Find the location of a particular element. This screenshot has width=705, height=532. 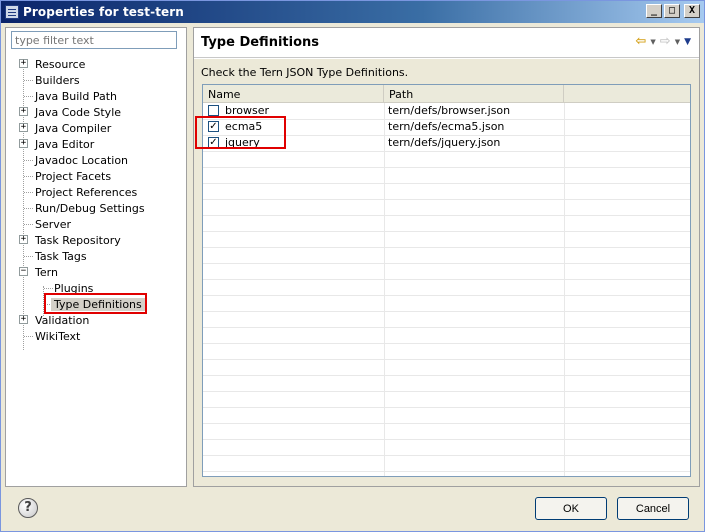

page-header: Type Definitions ⇦ ▼ ⇨ ▼ ▼ is located at coordinates (446, 43).